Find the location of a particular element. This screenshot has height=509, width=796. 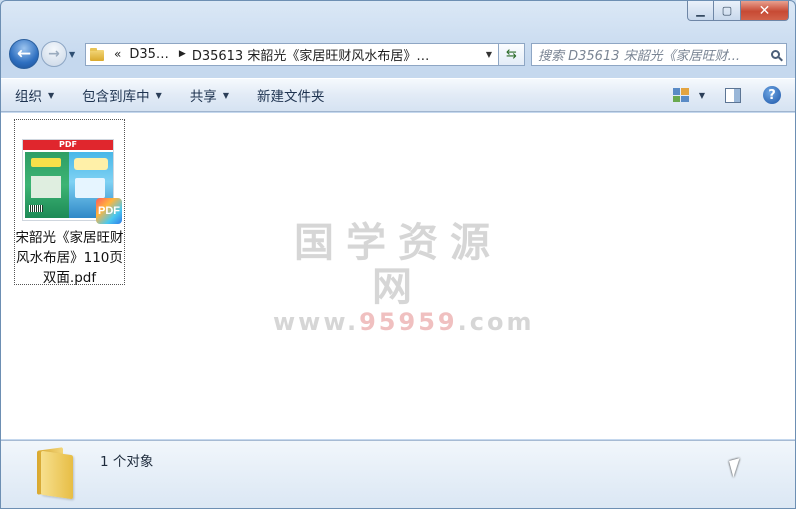

share-label: 共享 is located at coordinates (203, 97).